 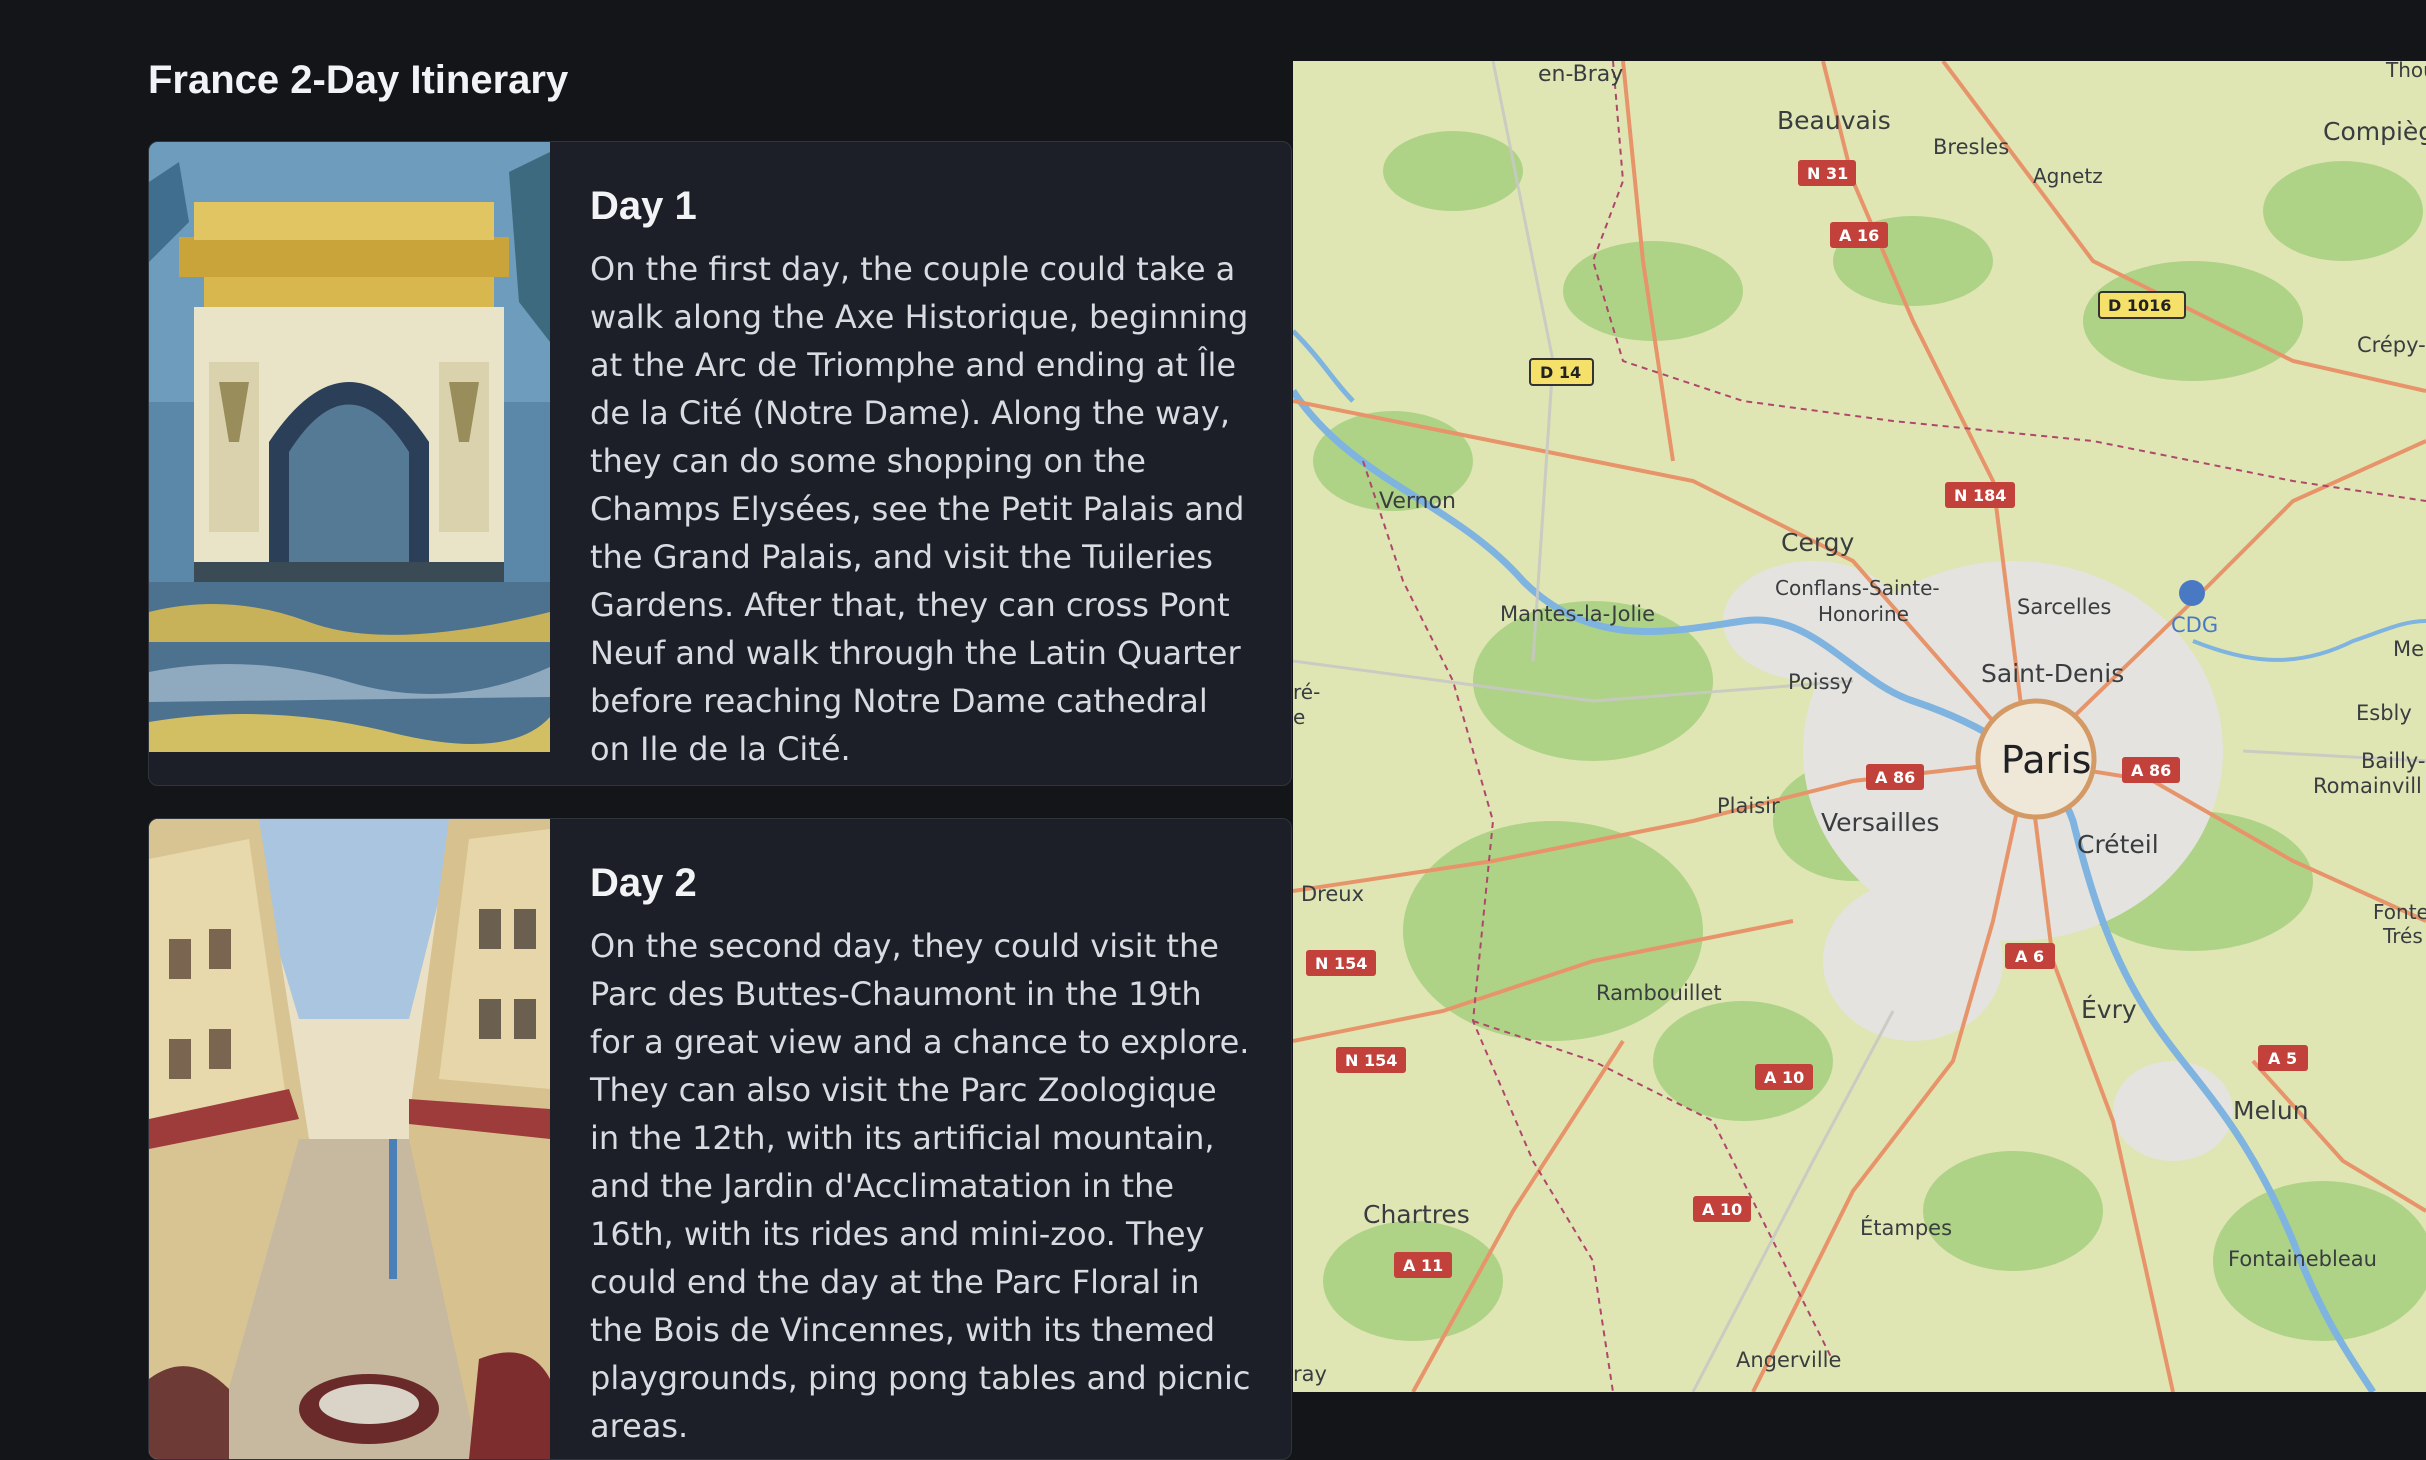 I want to click on place-thou: Thou, so click(x=2405, y=71).